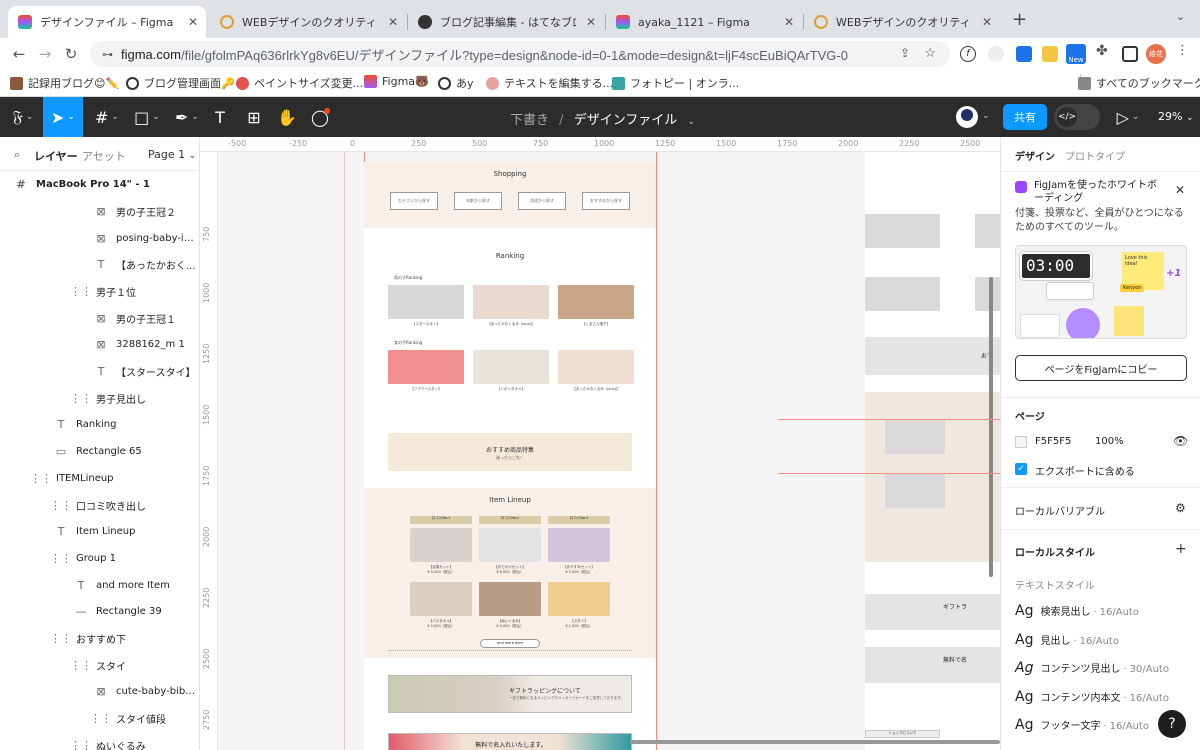  What do you see at coordinates (905, 53) in the screenshot?
I see `share-page-icon: ⇪` at bounding box center [905, 53].